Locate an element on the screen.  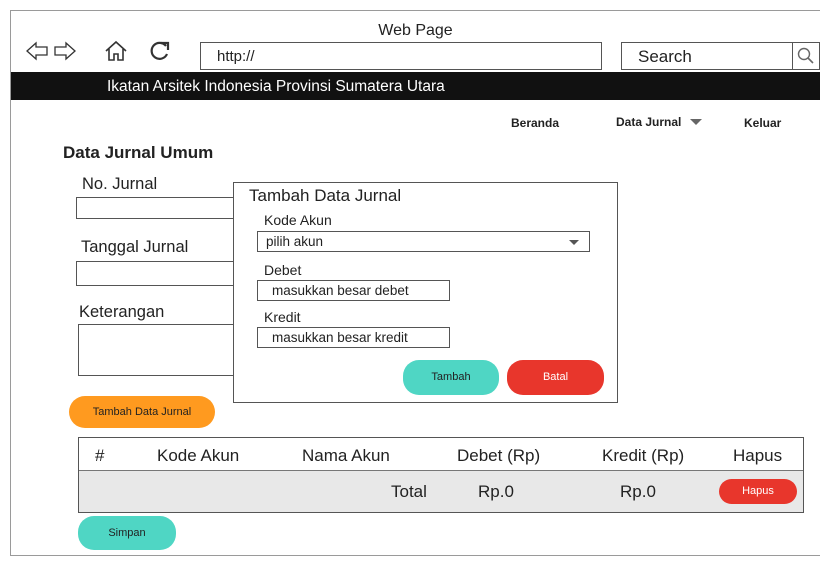
tambah-button: Tambah is located at coordinates (451, 377).